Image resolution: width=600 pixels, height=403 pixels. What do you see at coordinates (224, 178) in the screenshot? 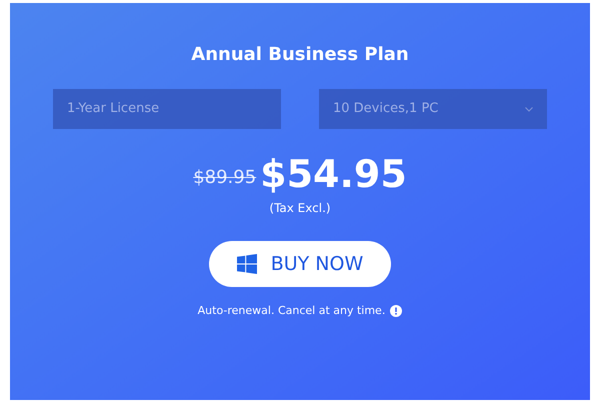
I see `original-price: $89.95` at bounding box center [224, 178].